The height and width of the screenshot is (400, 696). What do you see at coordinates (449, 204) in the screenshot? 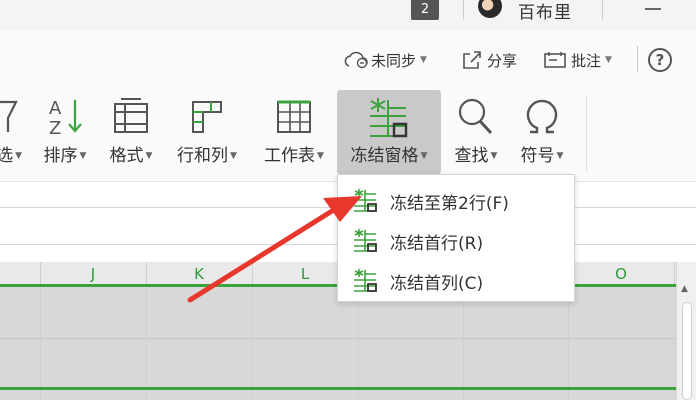
I see `menu-item-label: 冻结至第2行(F)` at bounding box center [449, 204].